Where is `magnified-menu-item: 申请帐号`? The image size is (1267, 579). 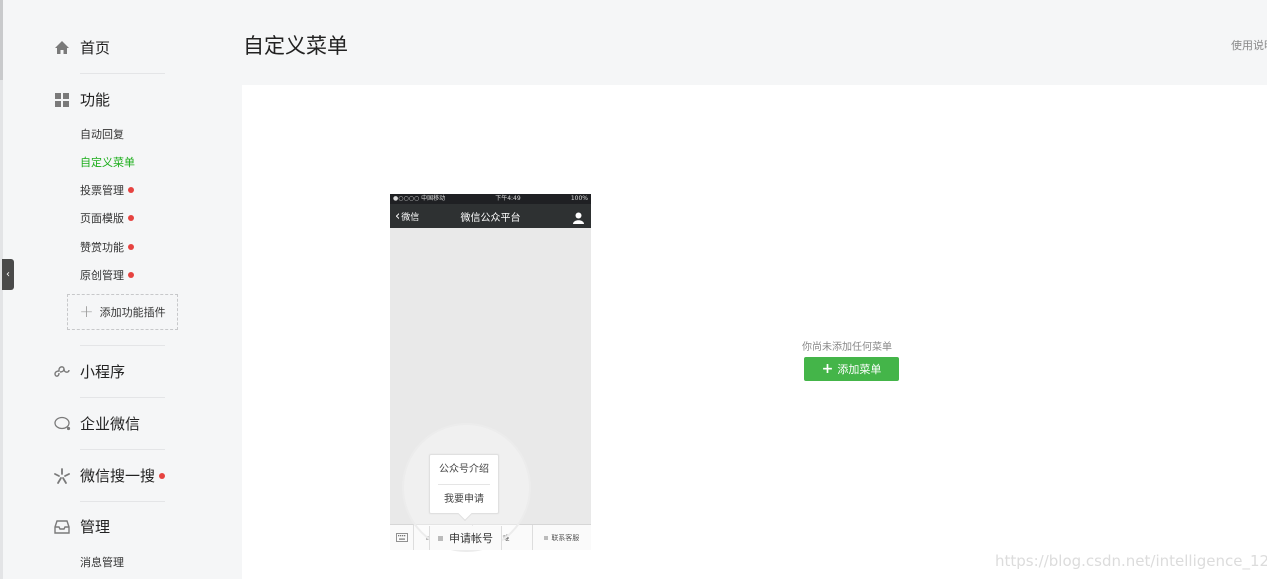
magnified-menu-item: 申请帐号 is located at coordinates (465, 538).